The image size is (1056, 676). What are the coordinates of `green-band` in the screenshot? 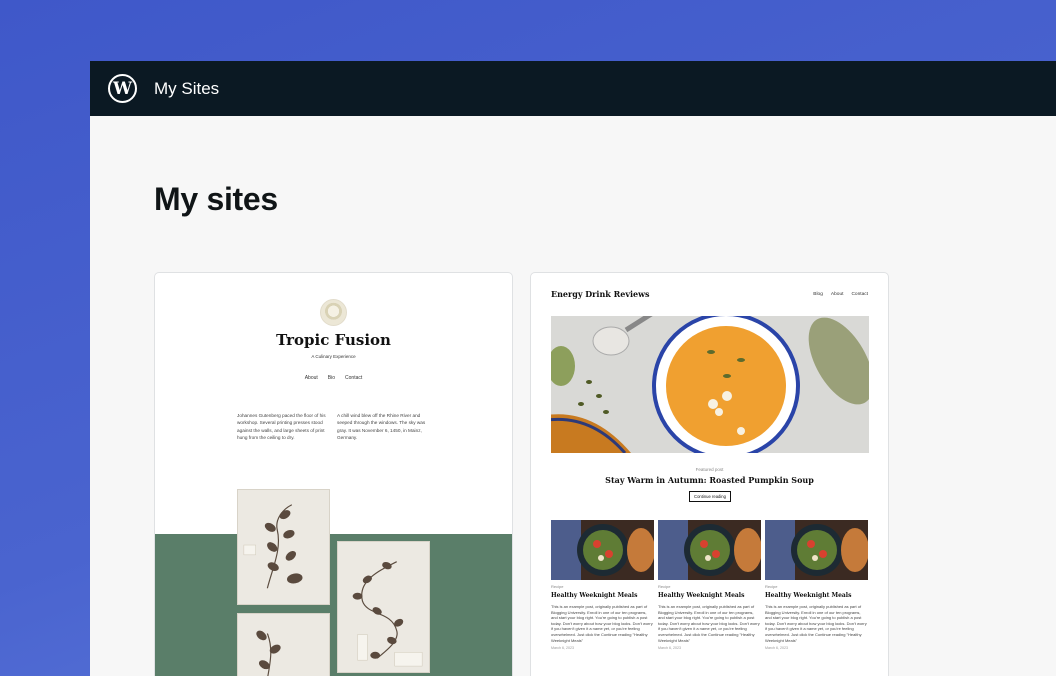 It's located at (333, 605).